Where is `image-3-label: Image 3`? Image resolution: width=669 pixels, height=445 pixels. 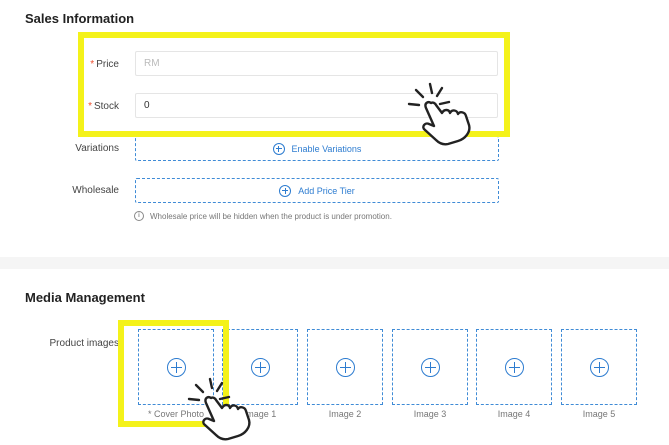
image-3-label: Image 3 is located at coordinates (430, 414).